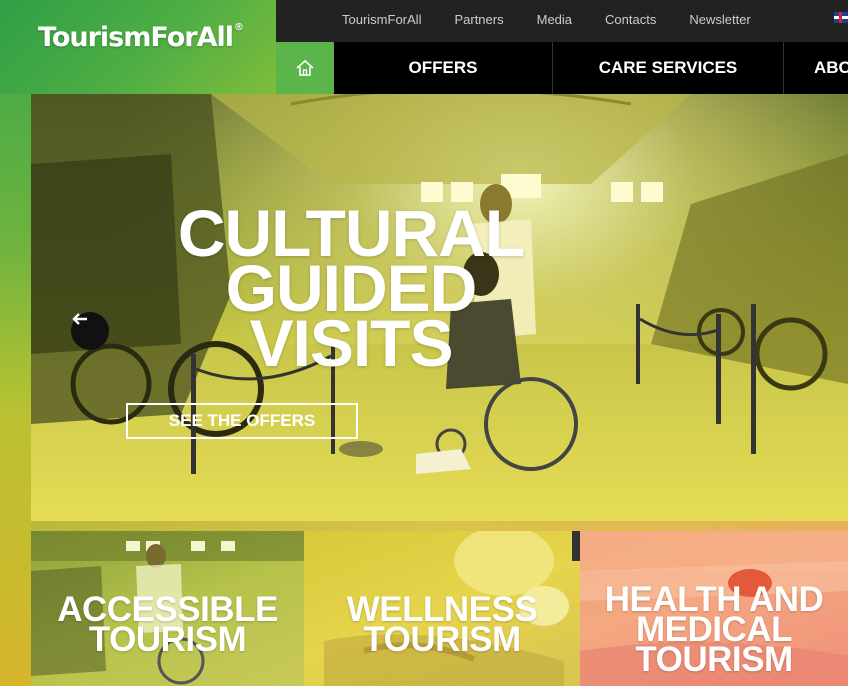  I want to click on home-button, so click(305, 68).